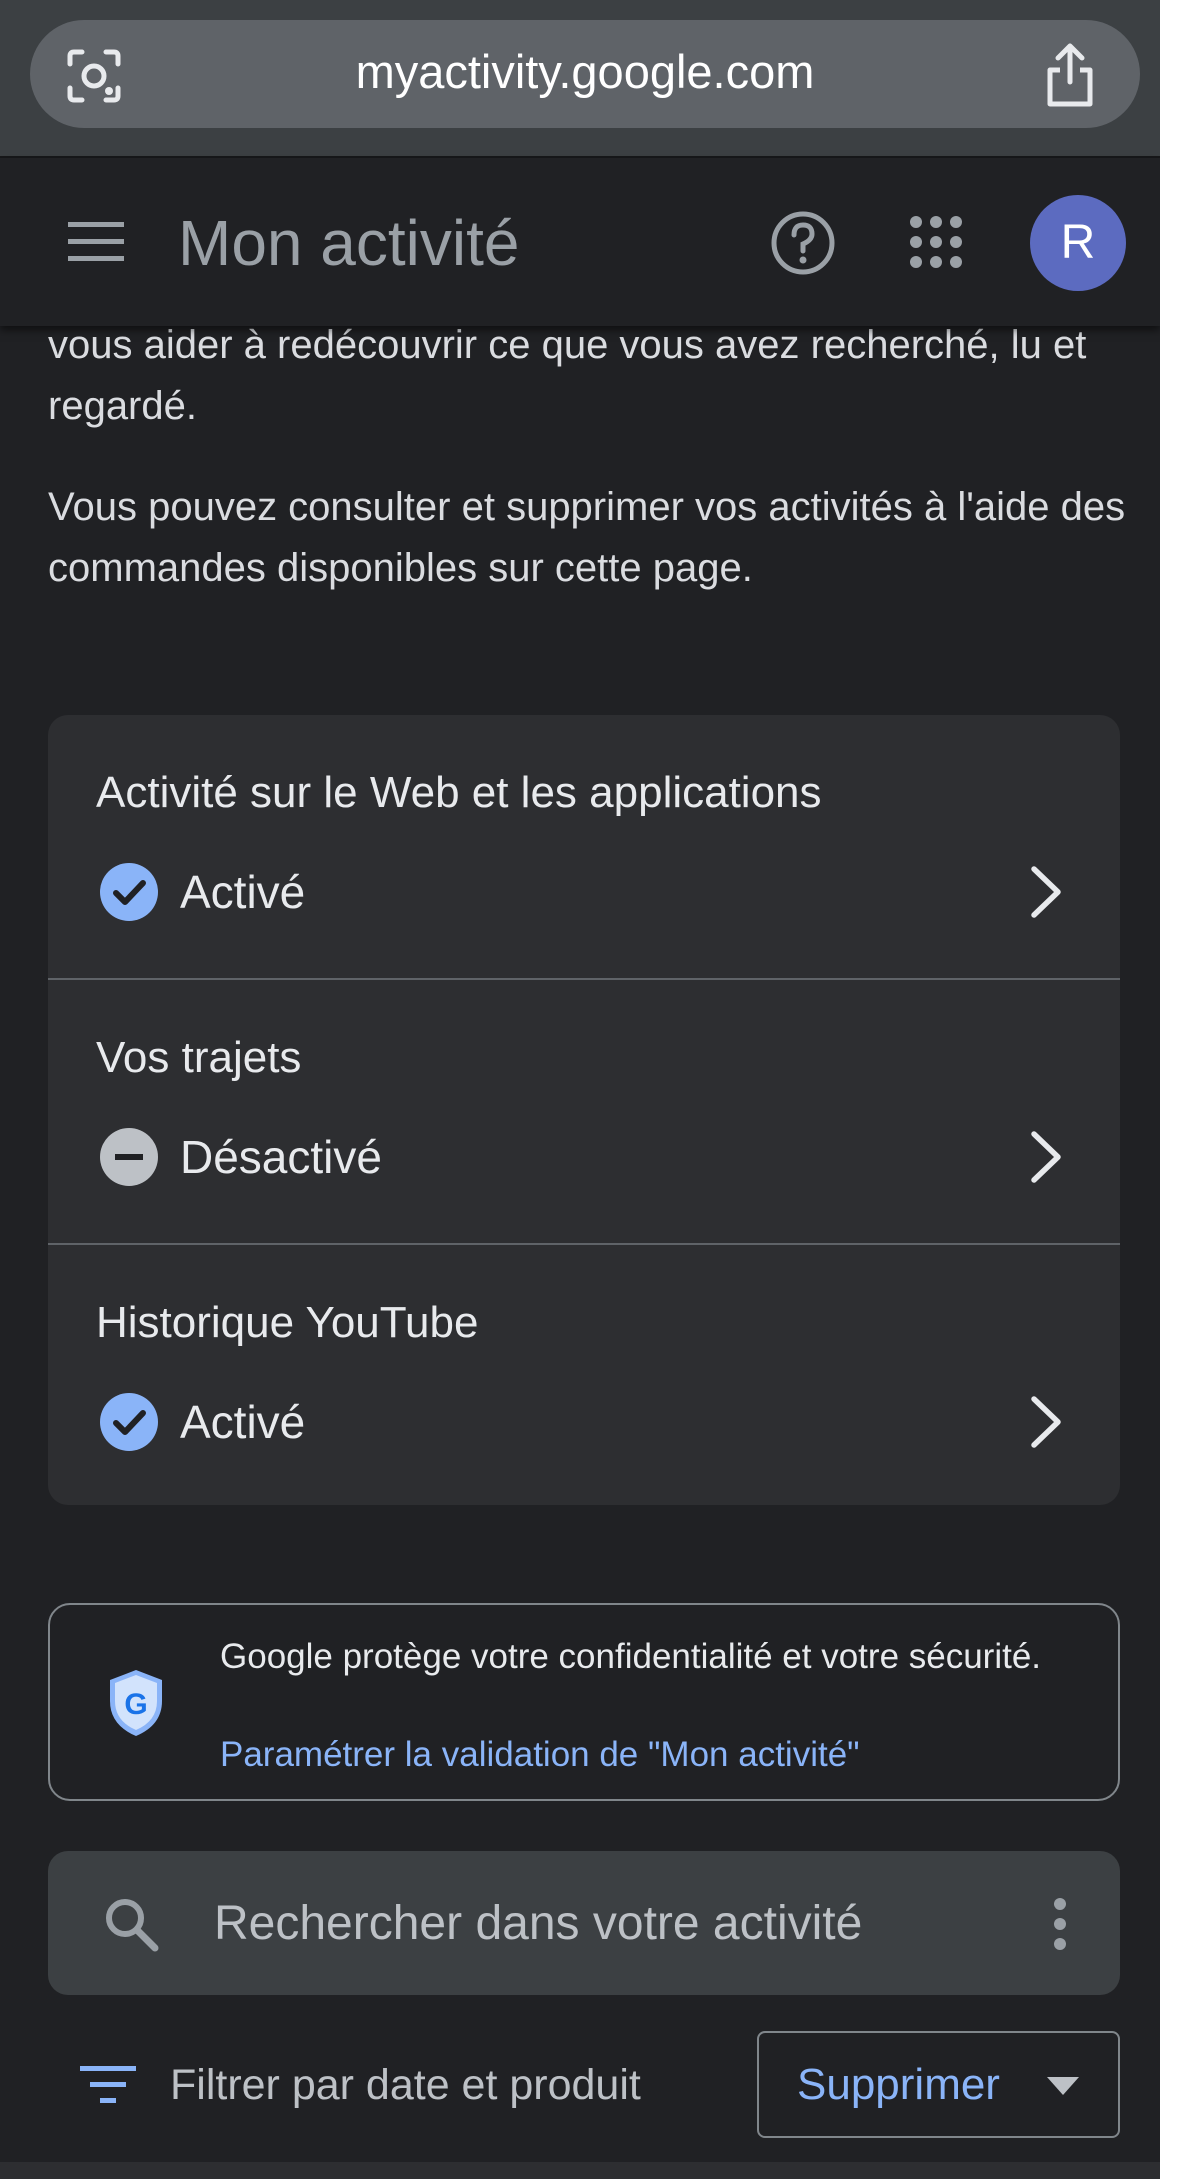 The width and height of the screenshot is (1202, 2179). Describe the element at coordinates (580, 2170) in the screenshot. I see `bottom-edge` at that location.